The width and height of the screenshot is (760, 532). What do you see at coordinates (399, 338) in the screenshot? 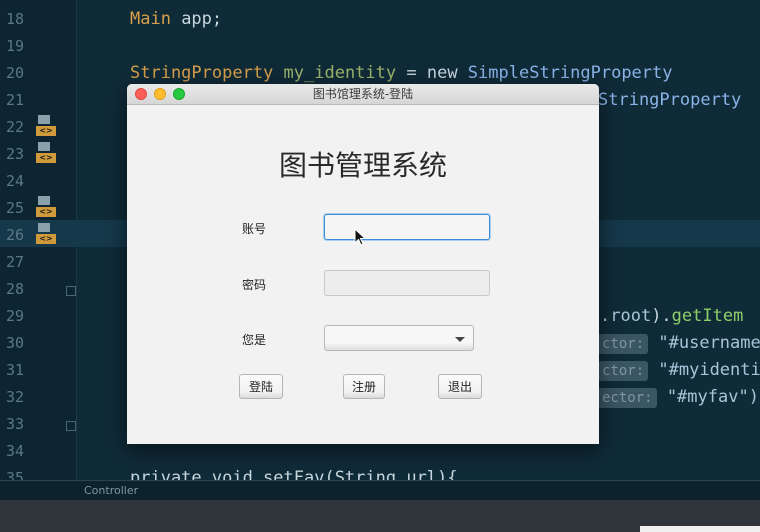
I see `identity-dropdown` at bounding box center [399, 338].